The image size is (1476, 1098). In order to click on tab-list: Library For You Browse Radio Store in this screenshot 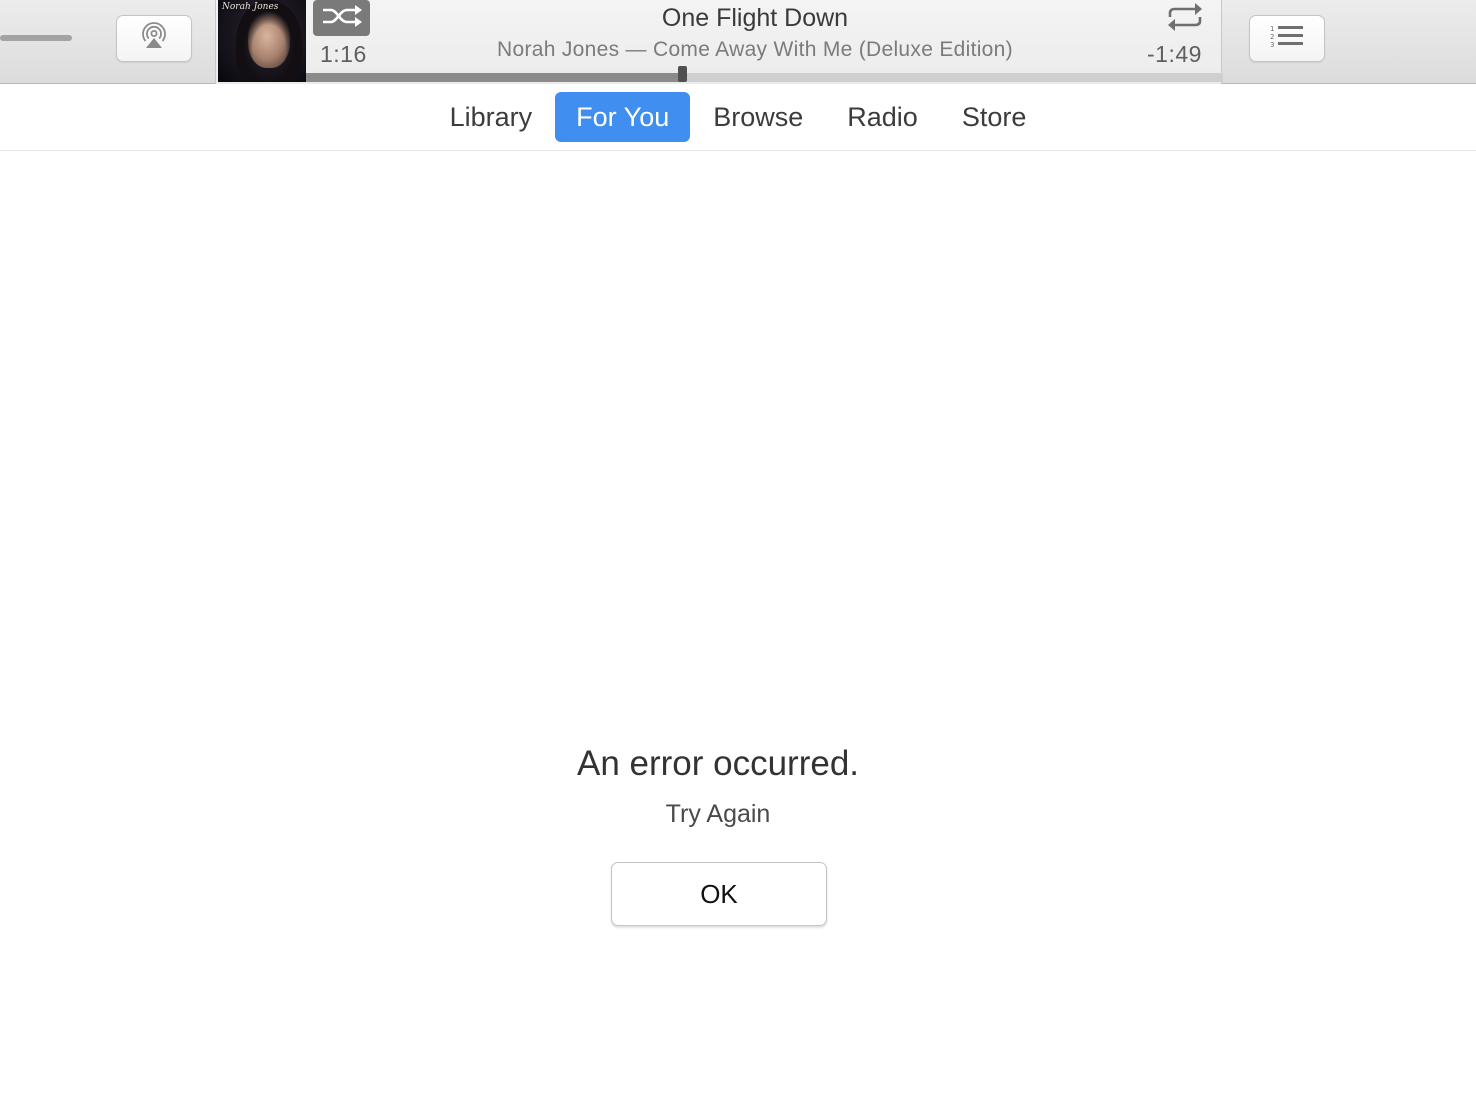, I will do `click(738, 117)`.